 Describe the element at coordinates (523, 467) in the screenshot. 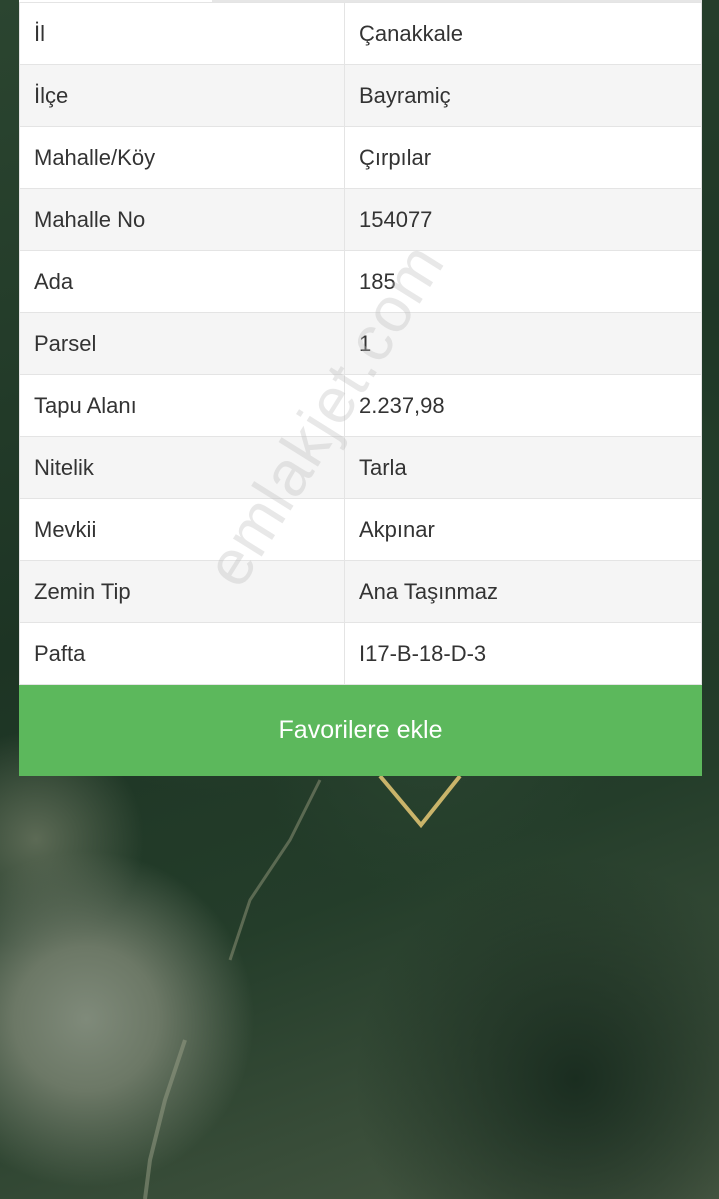

I see `row-value: Tarla` at that location.